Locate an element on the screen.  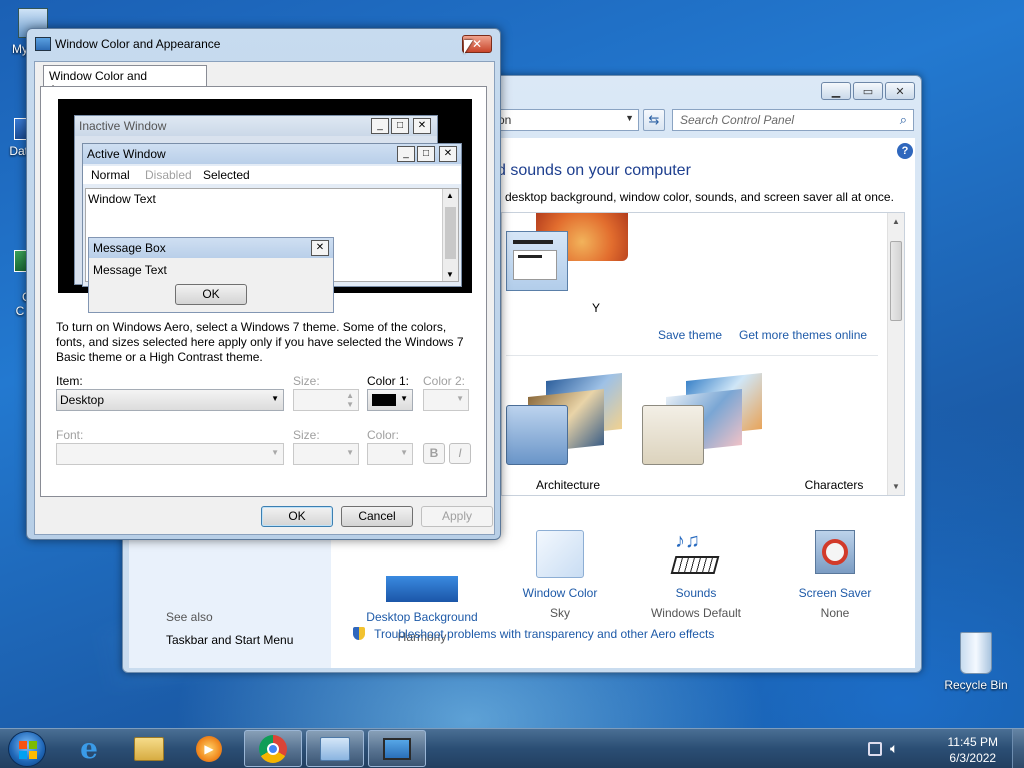
italic-button: I is located at coordinates (460, 453).